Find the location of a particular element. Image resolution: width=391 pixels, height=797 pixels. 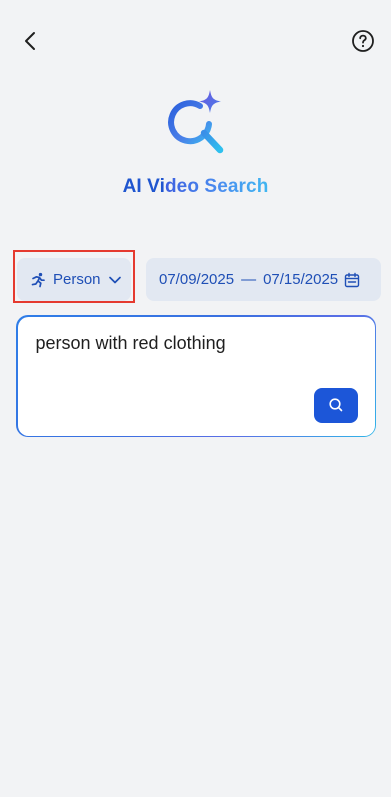

title-part-2: deo Search is located at coordinates (216, 186).